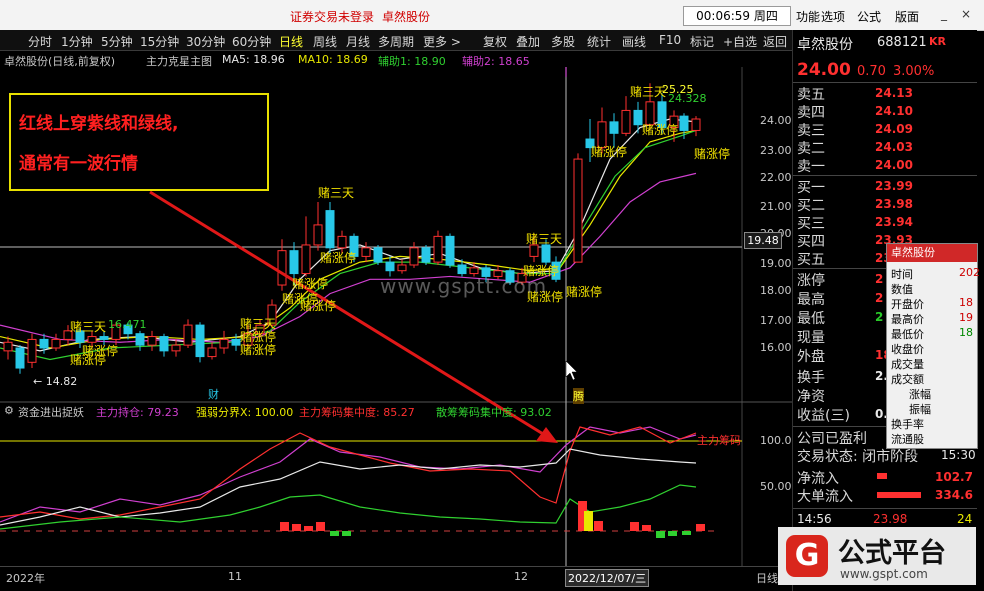  What do you see at coordinates (811, 188) in the screenshot?
I see `bid-label: 买一` at bounding box center [811, 188].